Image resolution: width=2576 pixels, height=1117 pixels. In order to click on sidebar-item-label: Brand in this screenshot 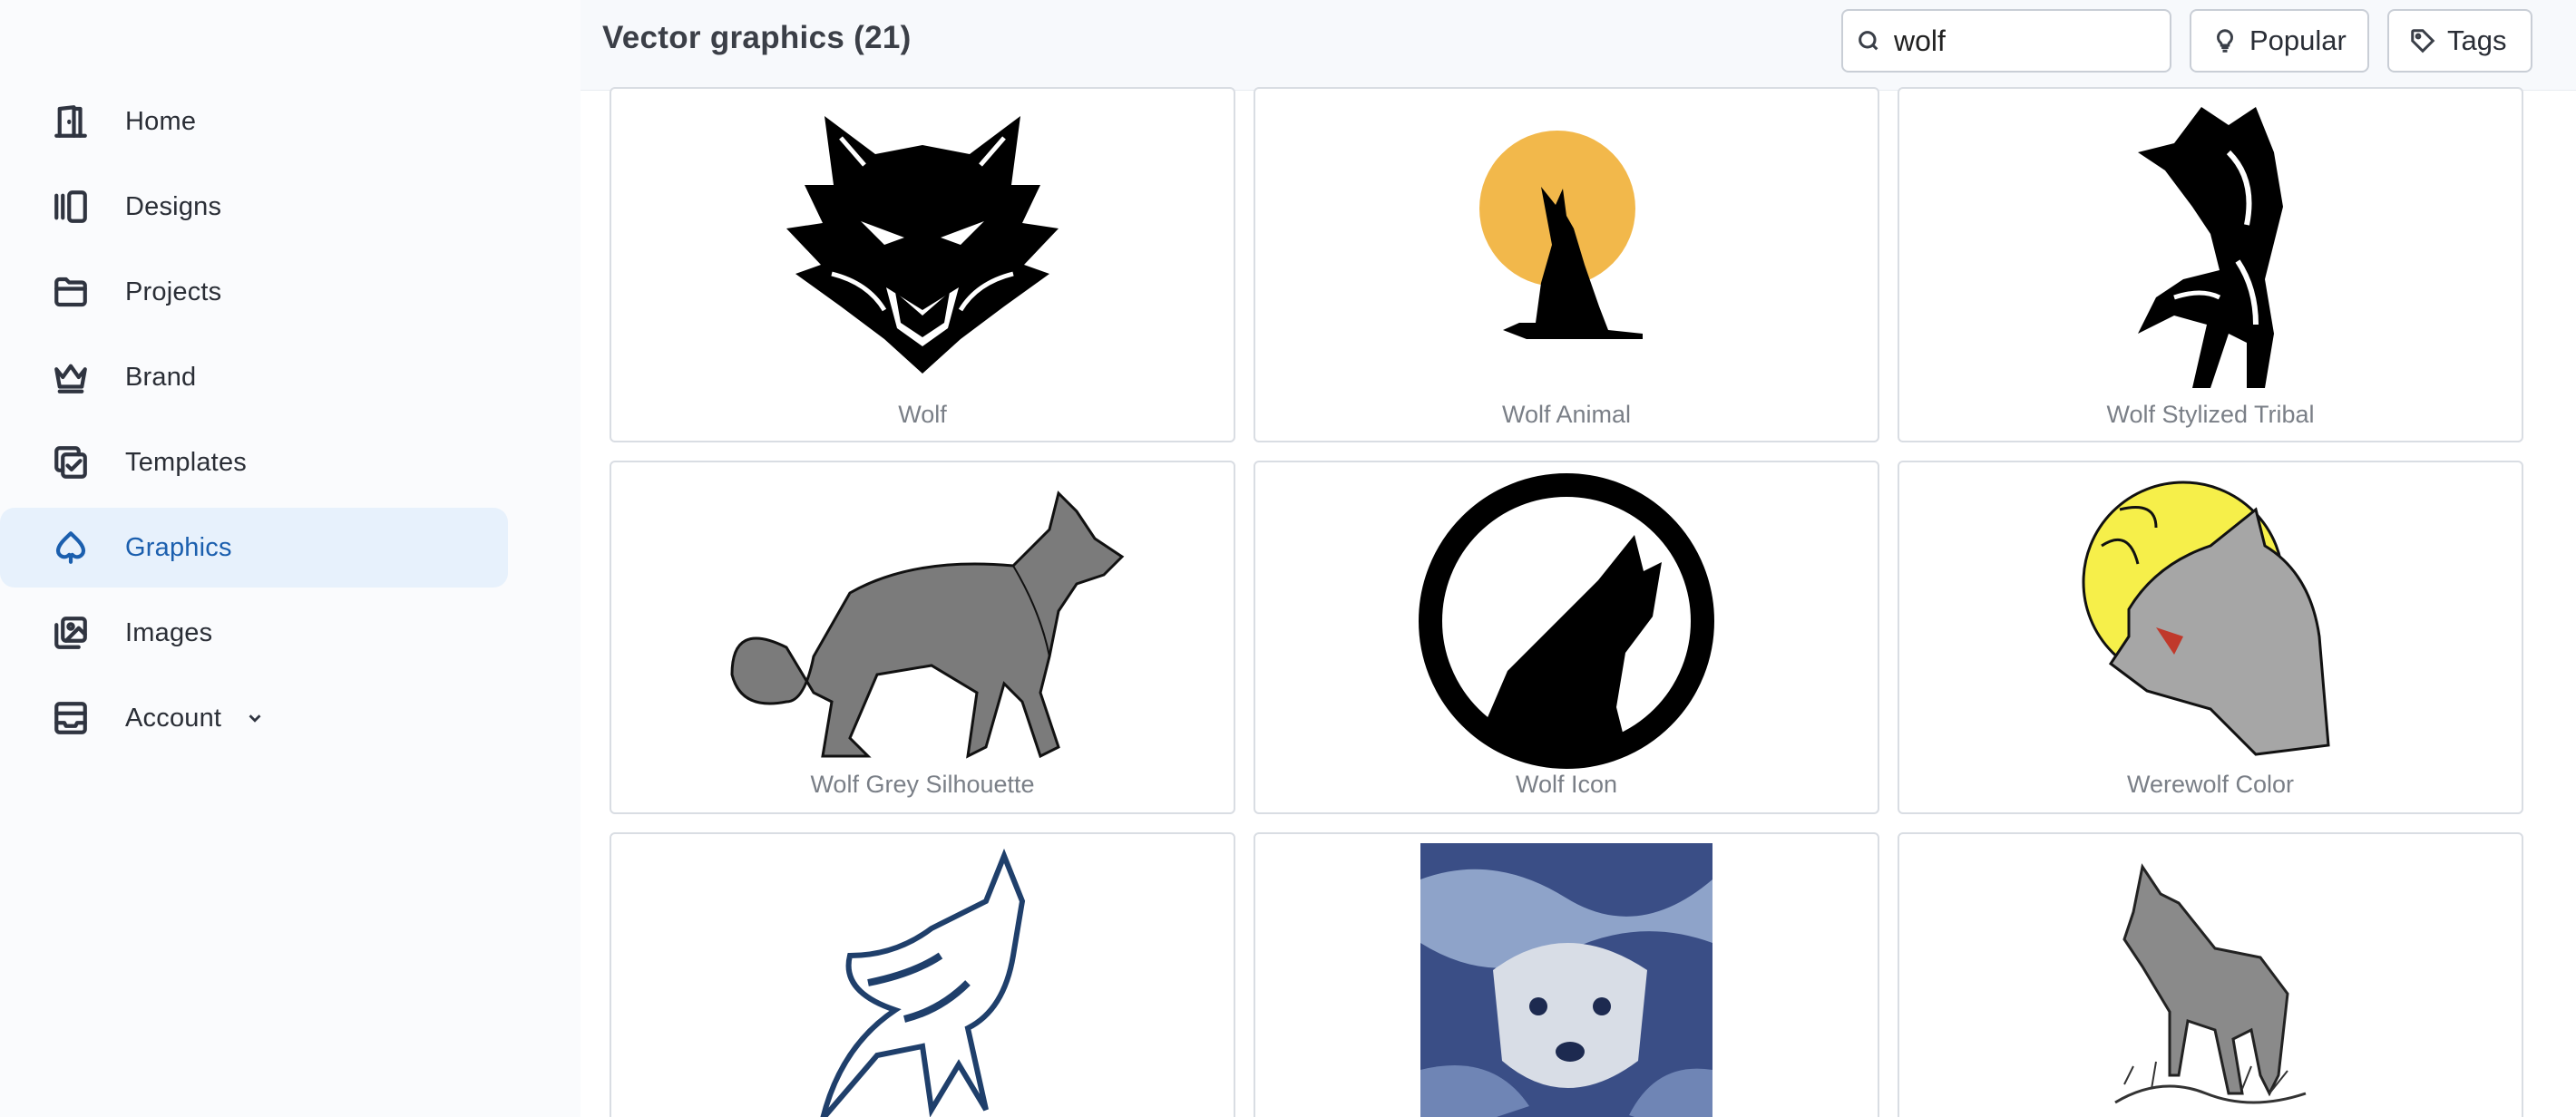, I will do `click(161, 377)`.